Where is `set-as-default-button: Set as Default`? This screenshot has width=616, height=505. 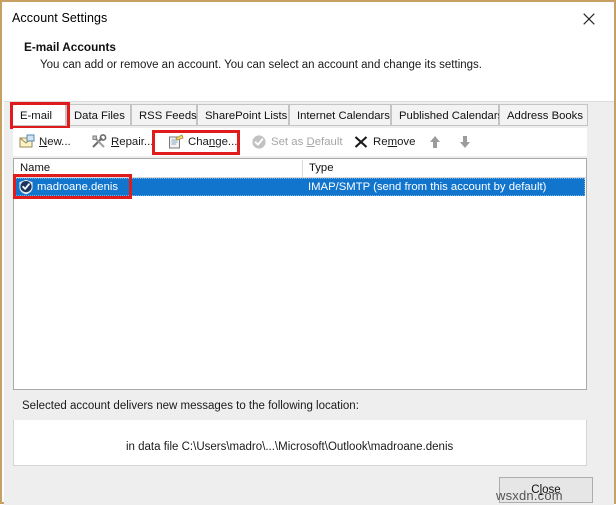
set-as-default-button: Set as Default is located at coordinates (297, 142).